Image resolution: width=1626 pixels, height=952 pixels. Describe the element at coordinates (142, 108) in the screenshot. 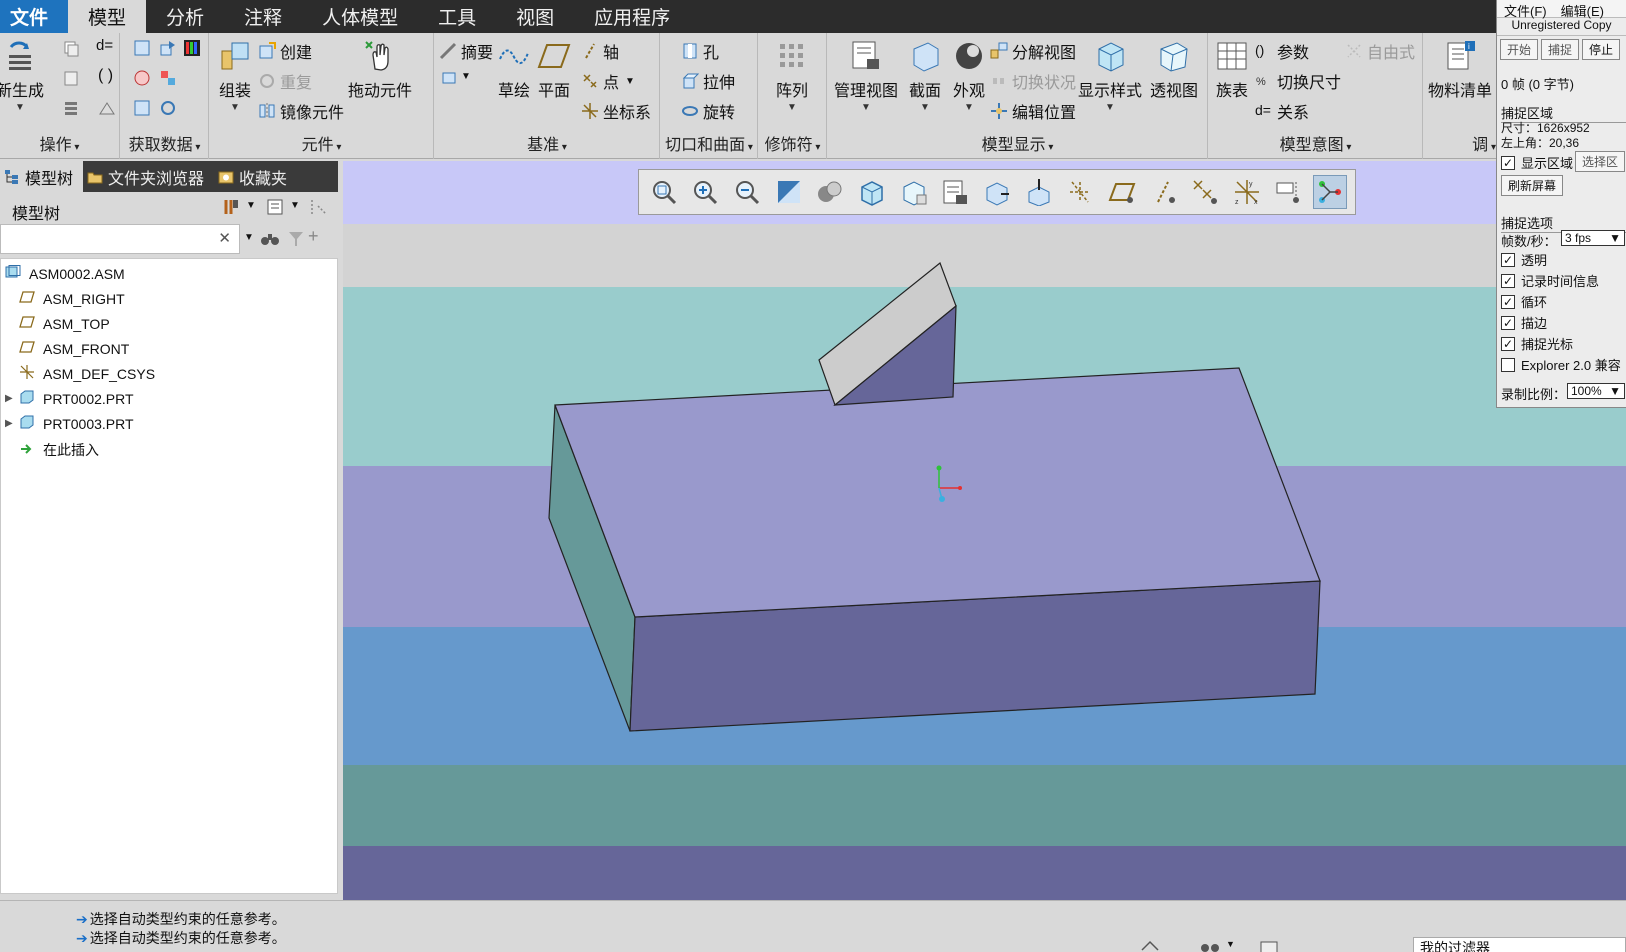

I see `publish-geometry-icon` at that location.